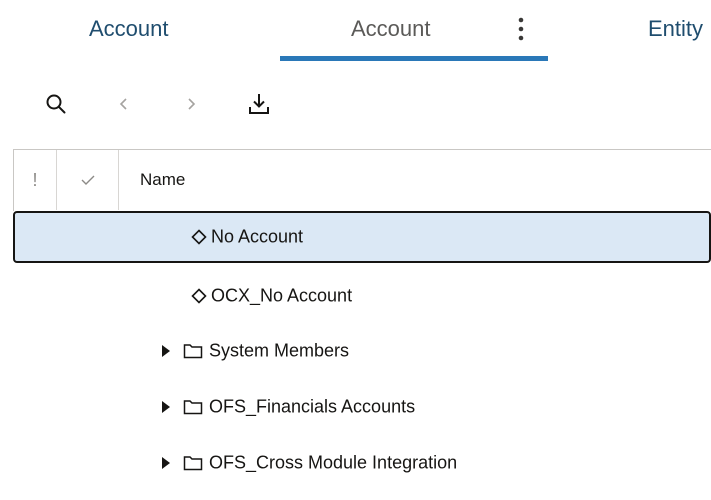  What do you see at coordinates (362, 237) in the screenshot?
I see `table-row: No Account` at bounding box center [362, 237].